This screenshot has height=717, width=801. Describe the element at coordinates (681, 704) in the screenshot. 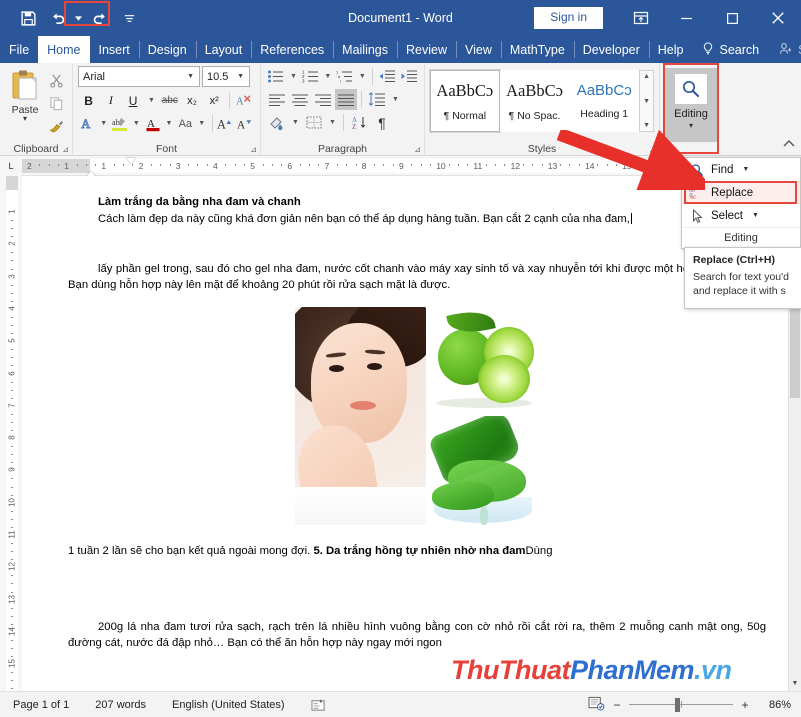

I see `zoom-slider` at that location.